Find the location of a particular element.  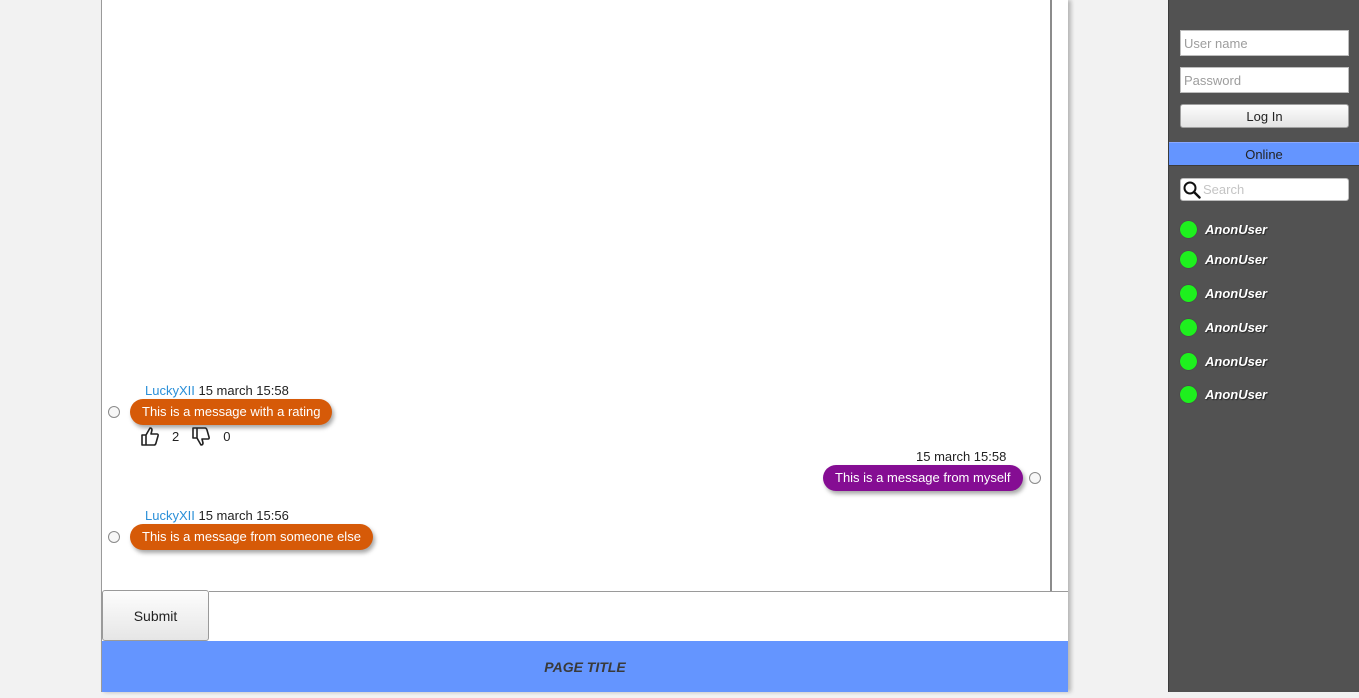

message-meta: 15 march 15:58 is located at coordinates (961, 456).